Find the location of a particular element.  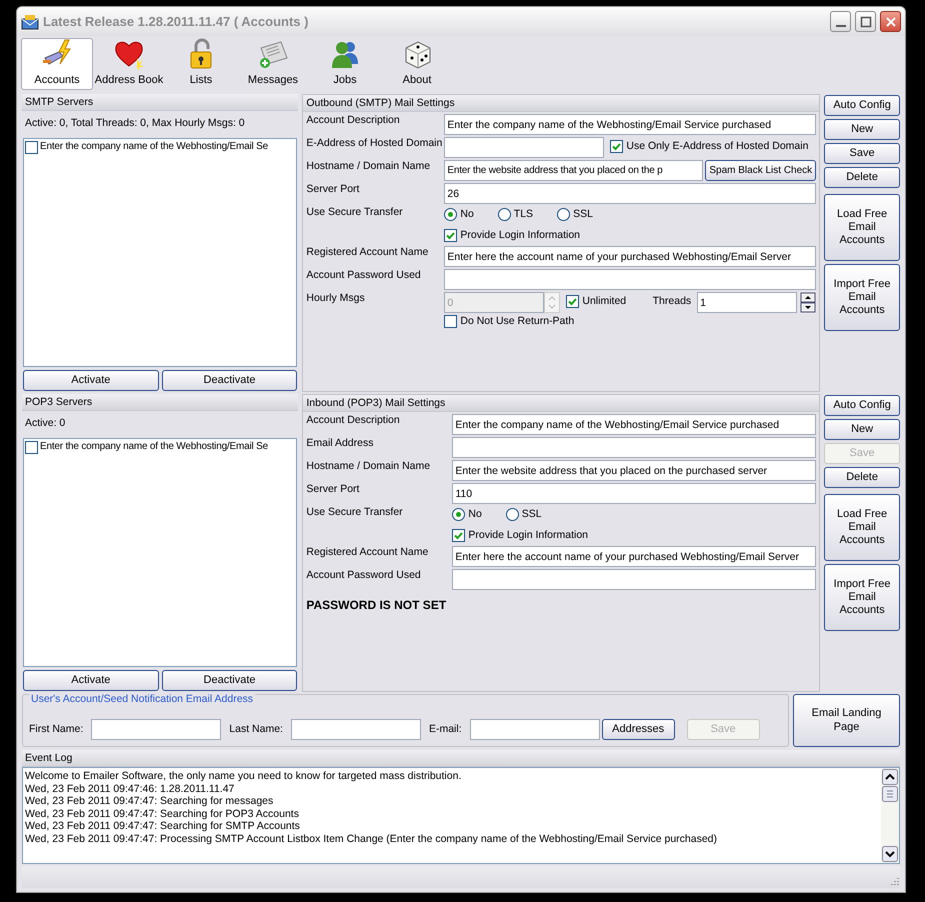

spam-check-button: Spam Black List Check is located at coordinates (760, 170).